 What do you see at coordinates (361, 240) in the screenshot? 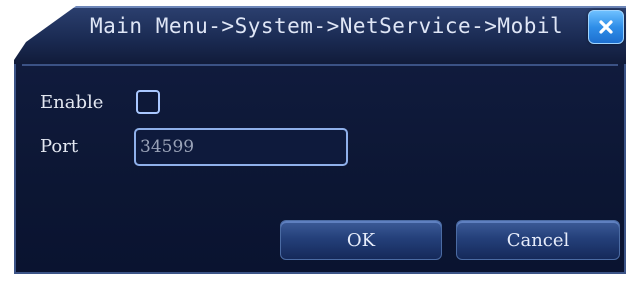
I see `ok-button: OK` at bounding box center [361, 240].